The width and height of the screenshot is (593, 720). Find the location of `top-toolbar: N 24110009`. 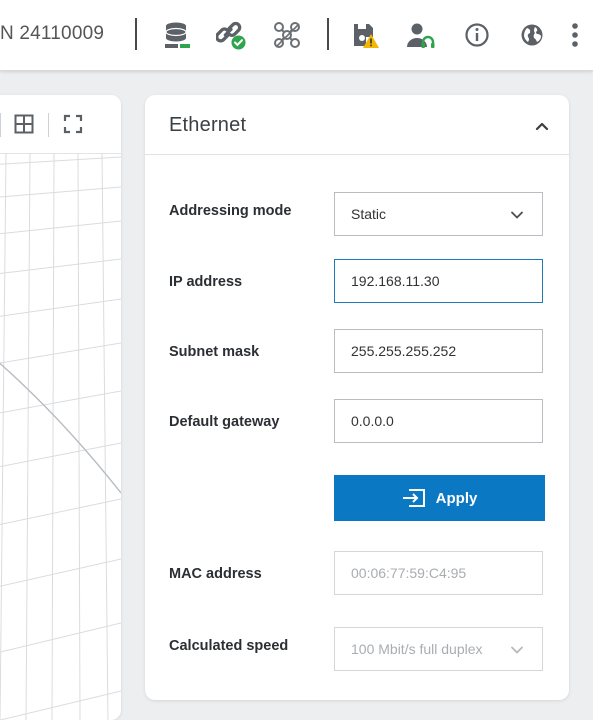

top-toolbar: N 24110009 is located at coordinates (296, 35).